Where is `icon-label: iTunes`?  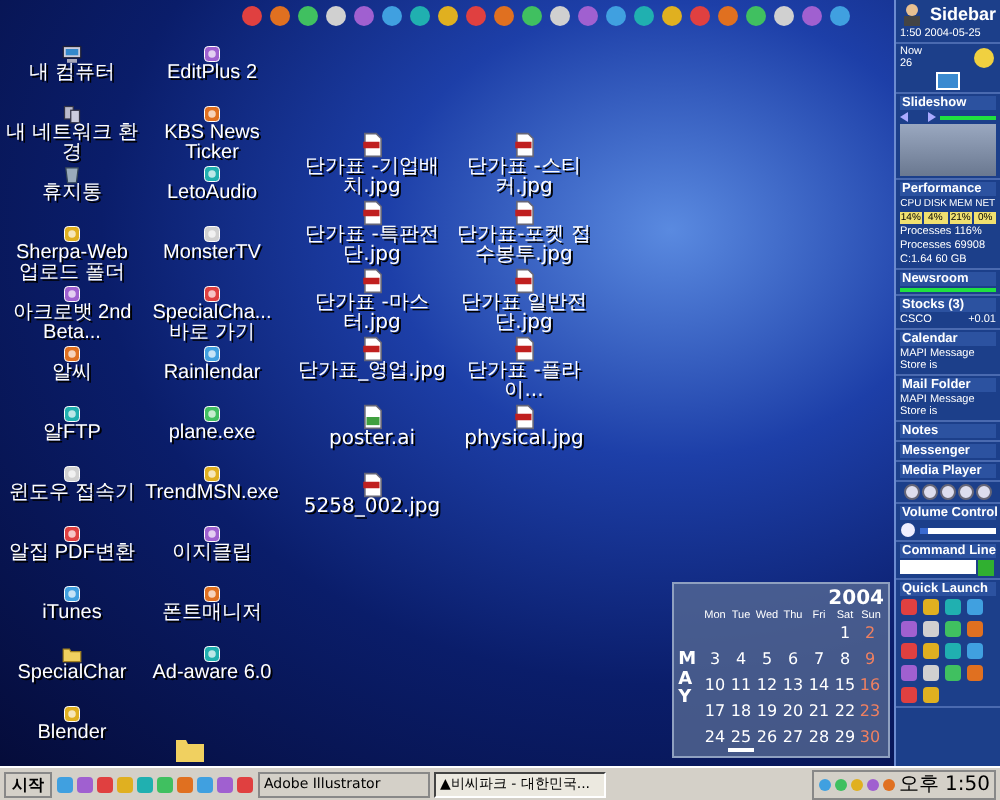
icon-label: iTunes is located at coordinates (72, 614).